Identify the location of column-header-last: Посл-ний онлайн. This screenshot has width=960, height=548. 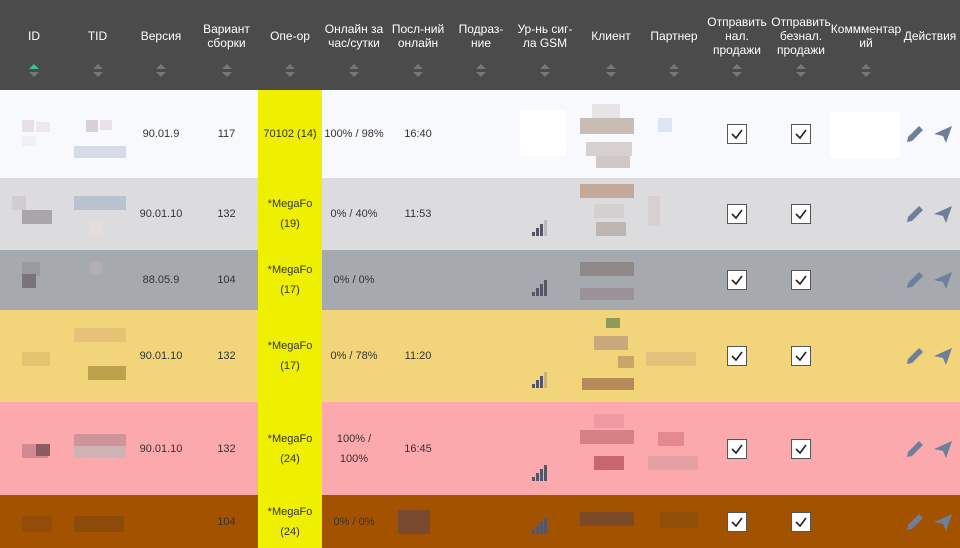
(418, 45).